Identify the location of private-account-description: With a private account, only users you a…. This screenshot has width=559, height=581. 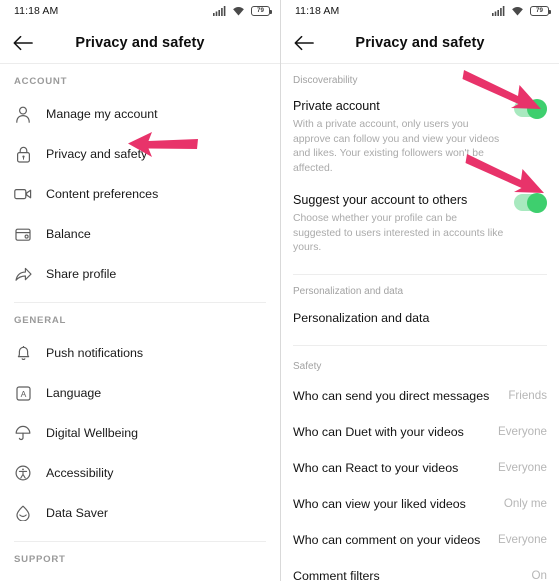
(396, 146).